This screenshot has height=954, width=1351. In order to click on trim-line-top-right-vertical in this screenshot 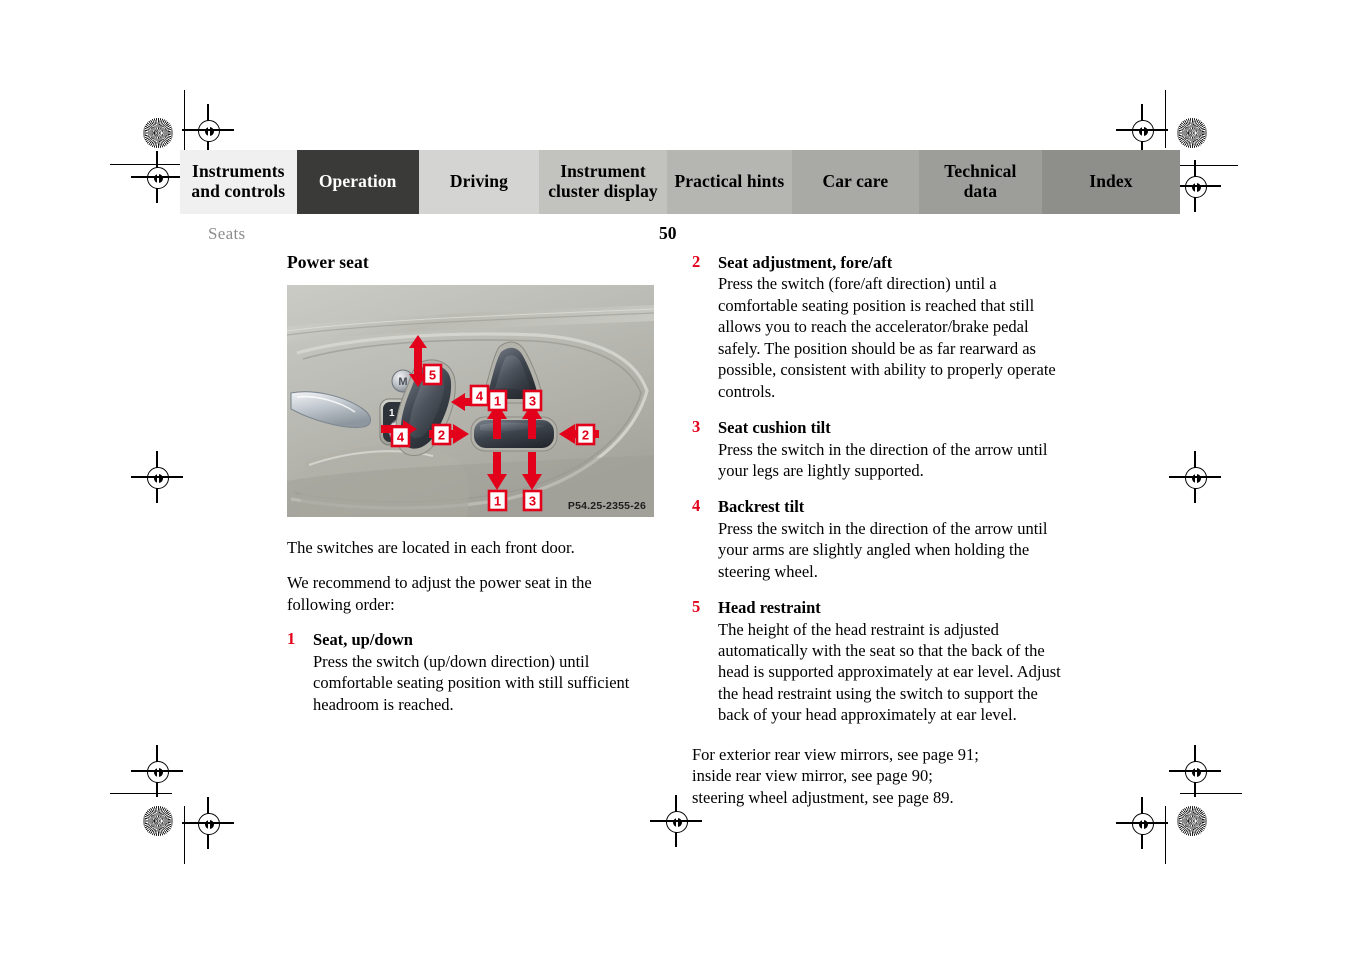, I will do `click(1166, 119)`.